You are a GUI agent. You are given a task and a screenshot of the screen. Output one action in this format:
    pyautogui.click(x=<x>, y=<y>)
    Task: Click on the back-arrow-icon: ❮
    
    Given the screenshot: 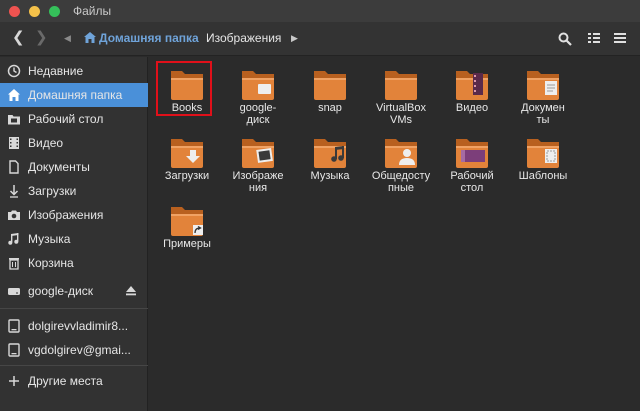 What is the action you would take?
    pyautogui.click(x=18, y=38)
    